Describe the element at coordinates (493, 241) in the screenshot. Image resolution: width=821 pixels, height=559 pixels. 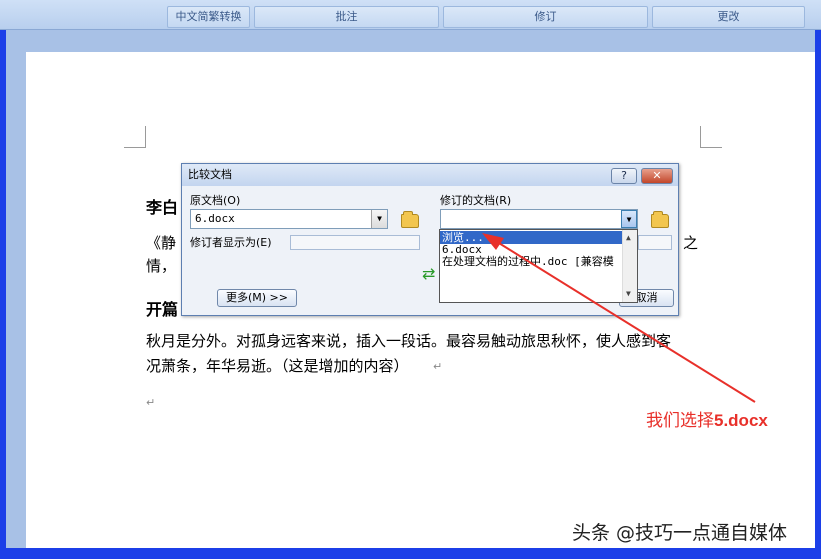
I see `annotation-arrow-head` at that location.